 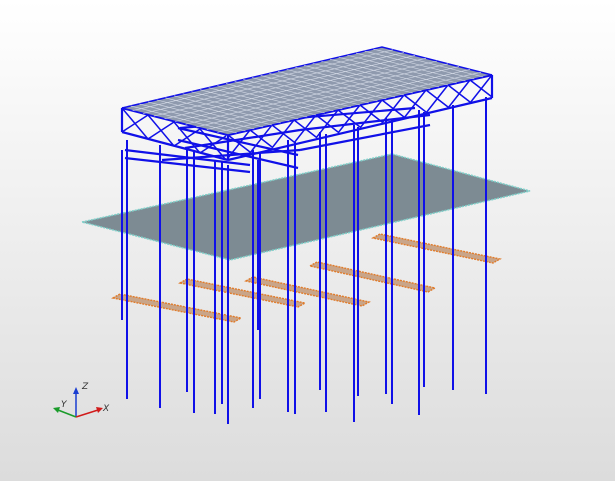 I want to click on x-axis-arrow, so click(x=99, y=410).